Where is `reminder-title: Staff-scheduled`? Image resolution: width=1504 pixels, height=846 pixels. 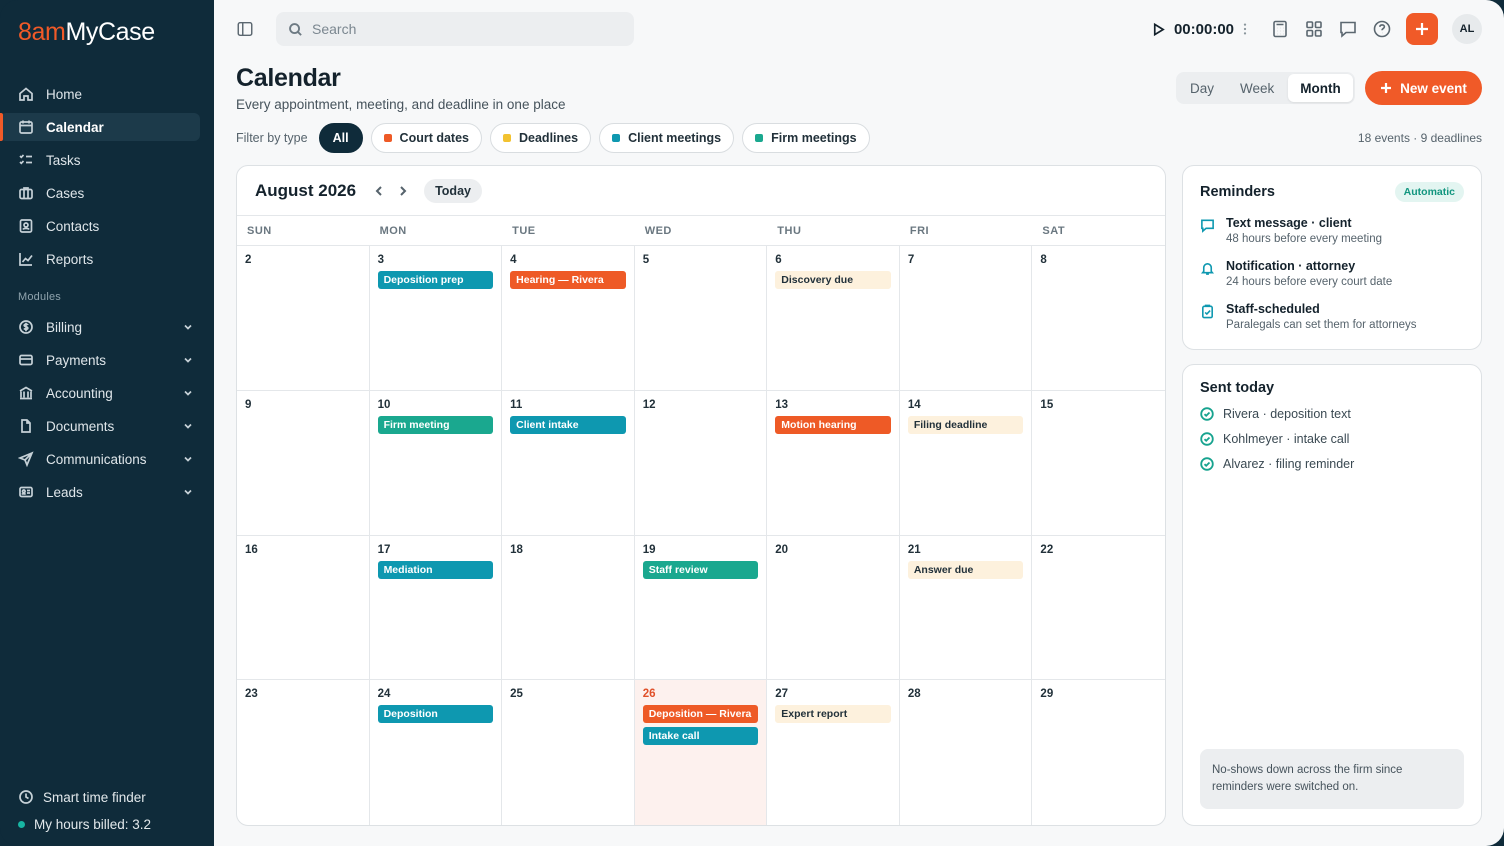 reminder-title: Staff-scheduled is located at coordinates (1273, 309).